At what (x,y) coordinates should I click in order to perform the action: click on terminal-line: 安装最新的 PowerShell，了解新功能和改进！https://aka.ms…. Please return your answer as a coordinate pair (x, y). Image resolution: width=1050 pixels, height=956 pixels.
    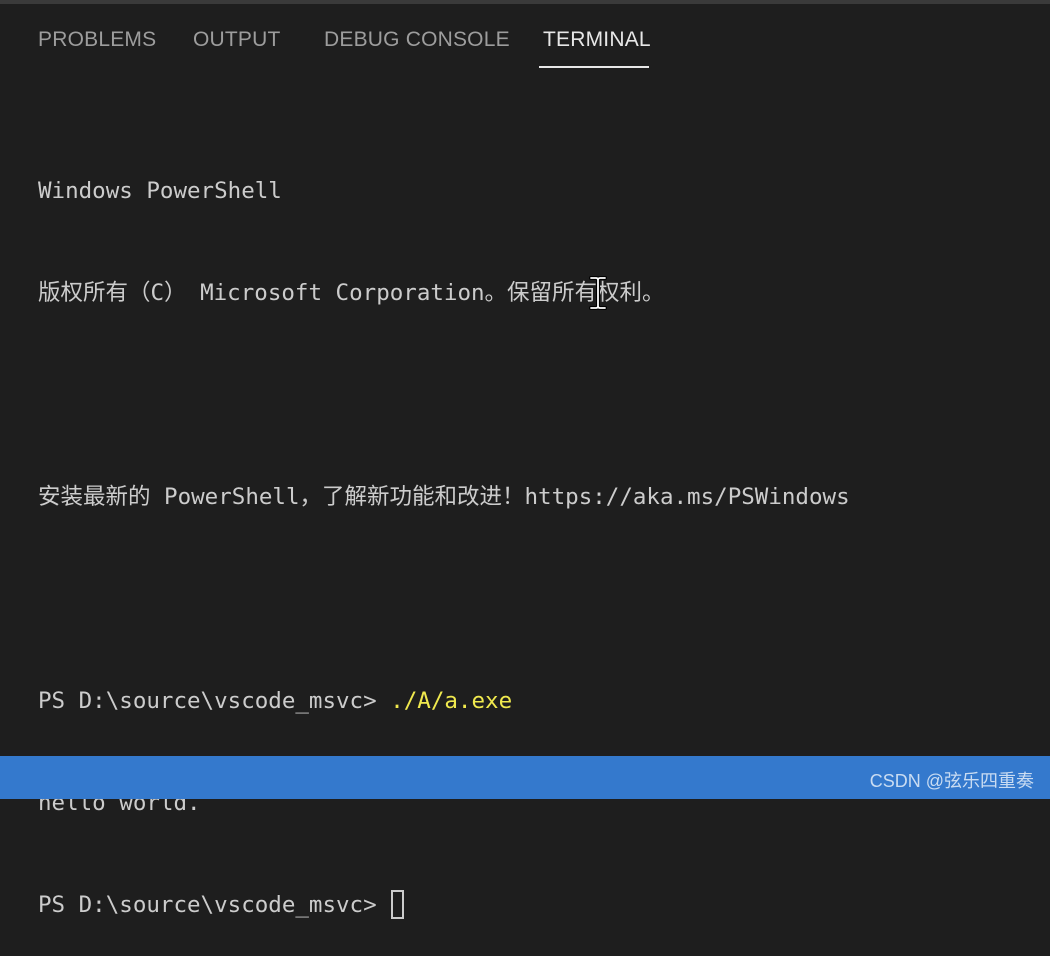
    Looking at the image, I should click on (444, 497).